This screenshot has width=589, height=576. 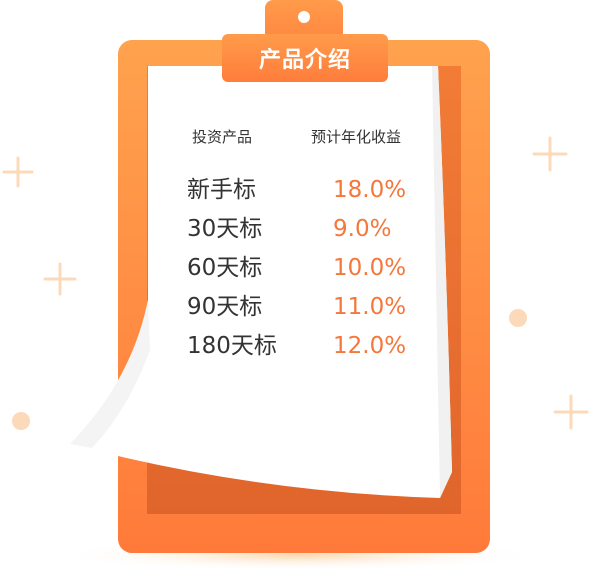 I want to click on plus-icon-right-top, so click(x=550, y=154).